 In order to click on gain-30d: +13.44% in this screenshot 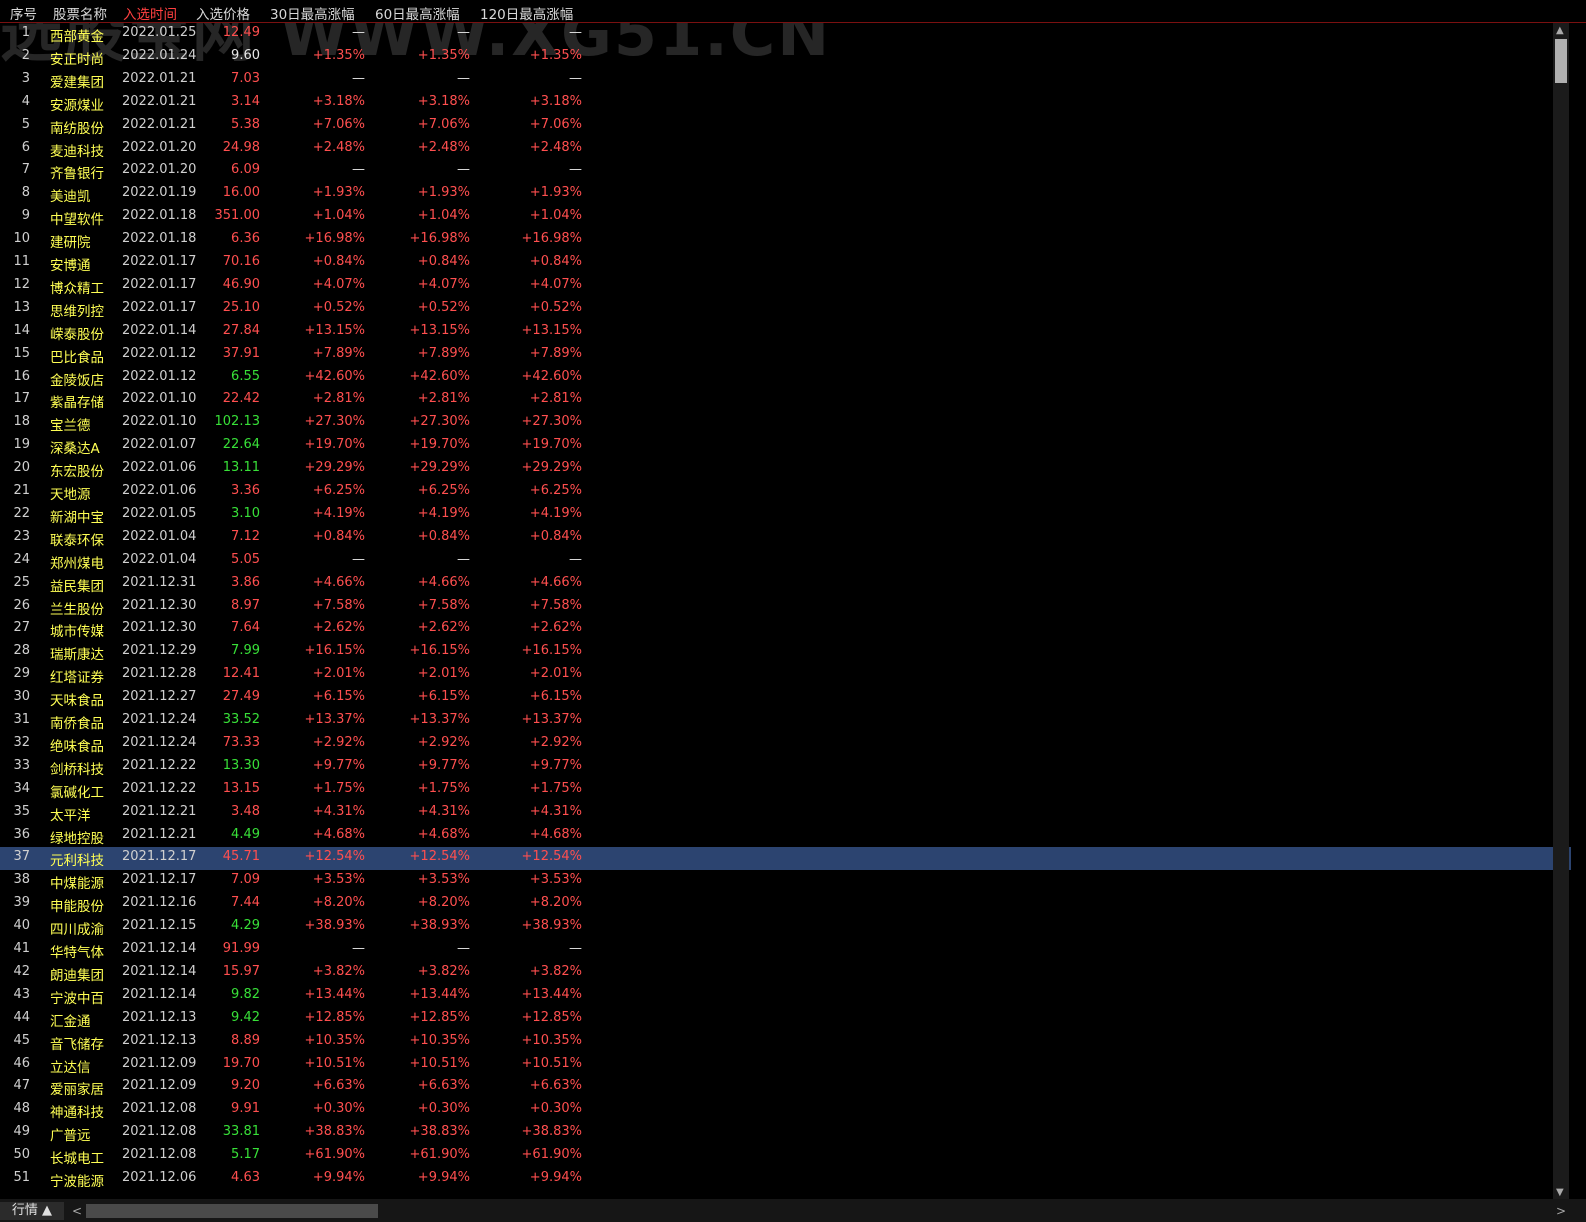, I will do `click(334, 994)`.